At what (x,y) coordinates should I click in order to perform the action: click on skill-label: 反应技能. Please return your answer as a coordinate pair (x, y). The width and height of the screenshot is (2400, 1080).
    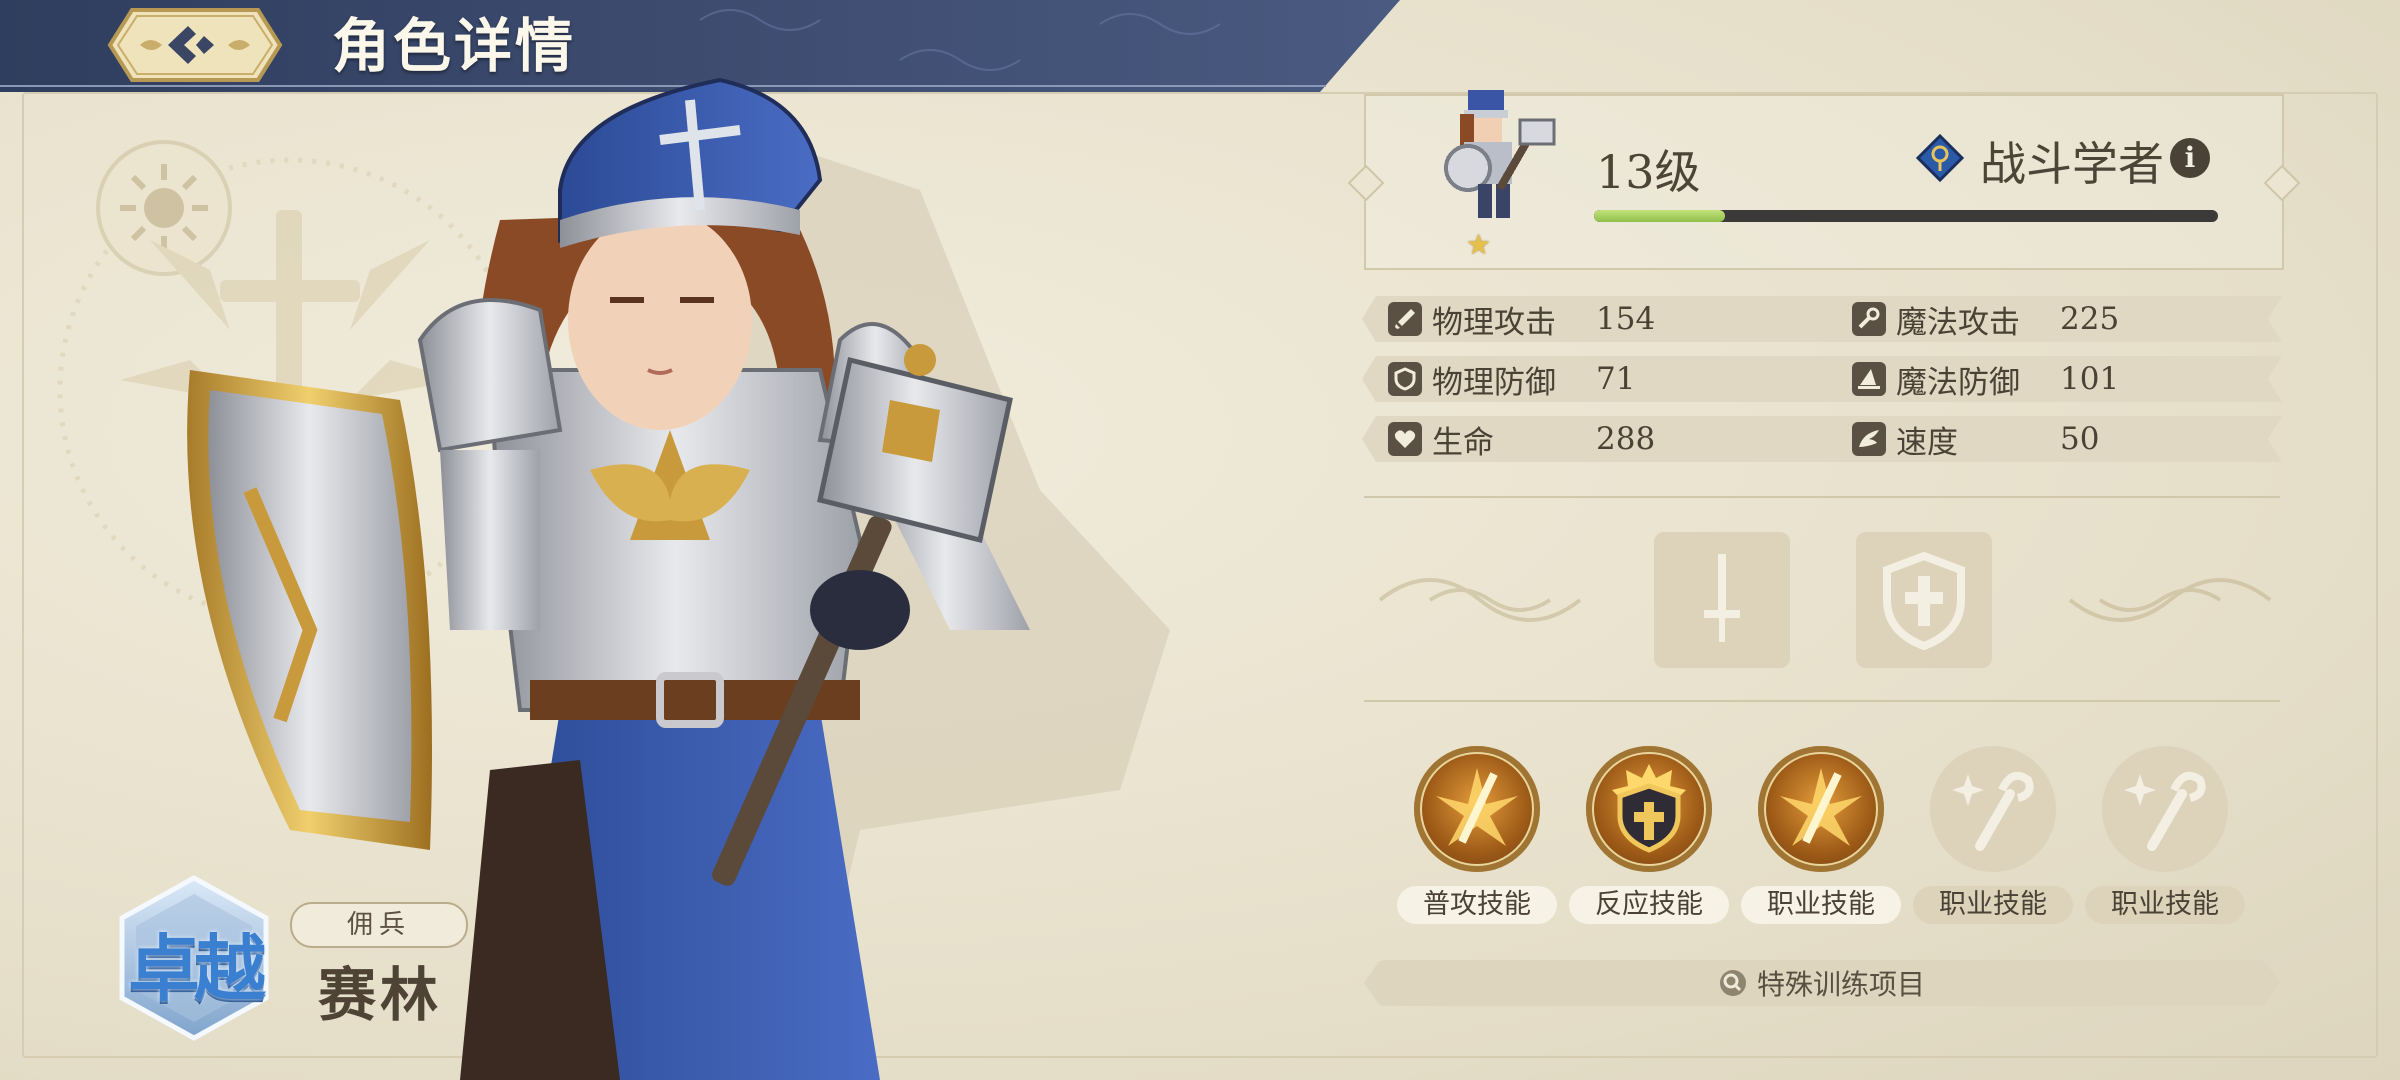
    Looking at the image, I should click on (1649, 905).